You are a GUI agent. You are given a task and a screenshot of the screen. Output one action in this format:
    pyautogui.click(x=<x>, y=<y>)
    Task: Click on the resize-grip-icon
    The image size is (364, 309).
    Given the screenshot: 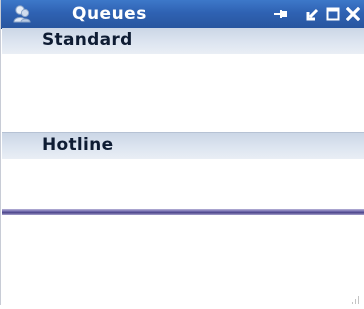 What is the action you would take?
    pyautogui.click(x=355, y=297)
    